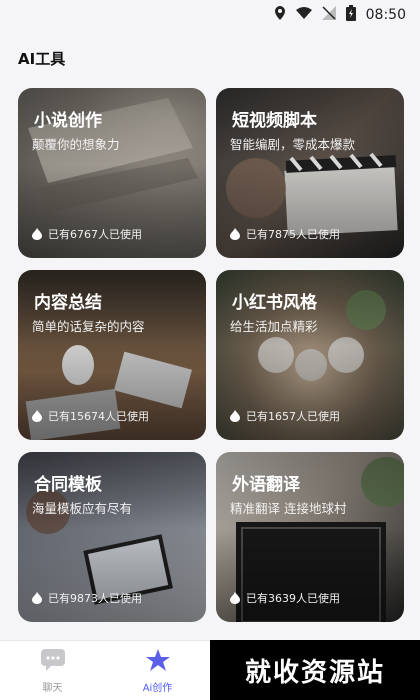 This screenshot has height=700, width=420. What do you see at coordinates (53, 661) in the screenshot?
I see `chat-icon` at bounding box center [53, 661].